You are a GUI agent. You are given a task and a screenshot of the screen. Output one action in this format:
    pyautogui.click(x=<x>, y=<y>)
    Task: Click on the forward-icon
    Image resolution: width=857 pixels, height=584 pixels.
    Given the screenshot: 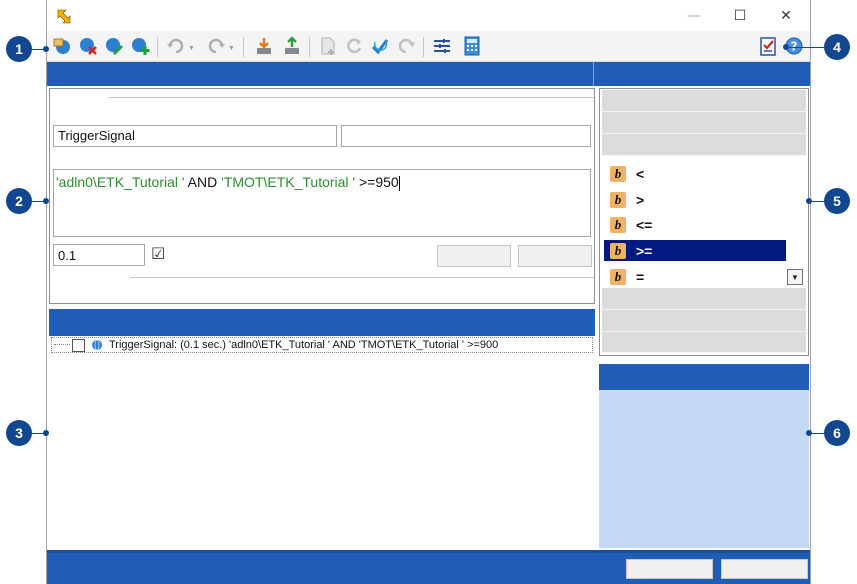 What is the action you would take?
    pyautogui.click(x=406, y=46)
    